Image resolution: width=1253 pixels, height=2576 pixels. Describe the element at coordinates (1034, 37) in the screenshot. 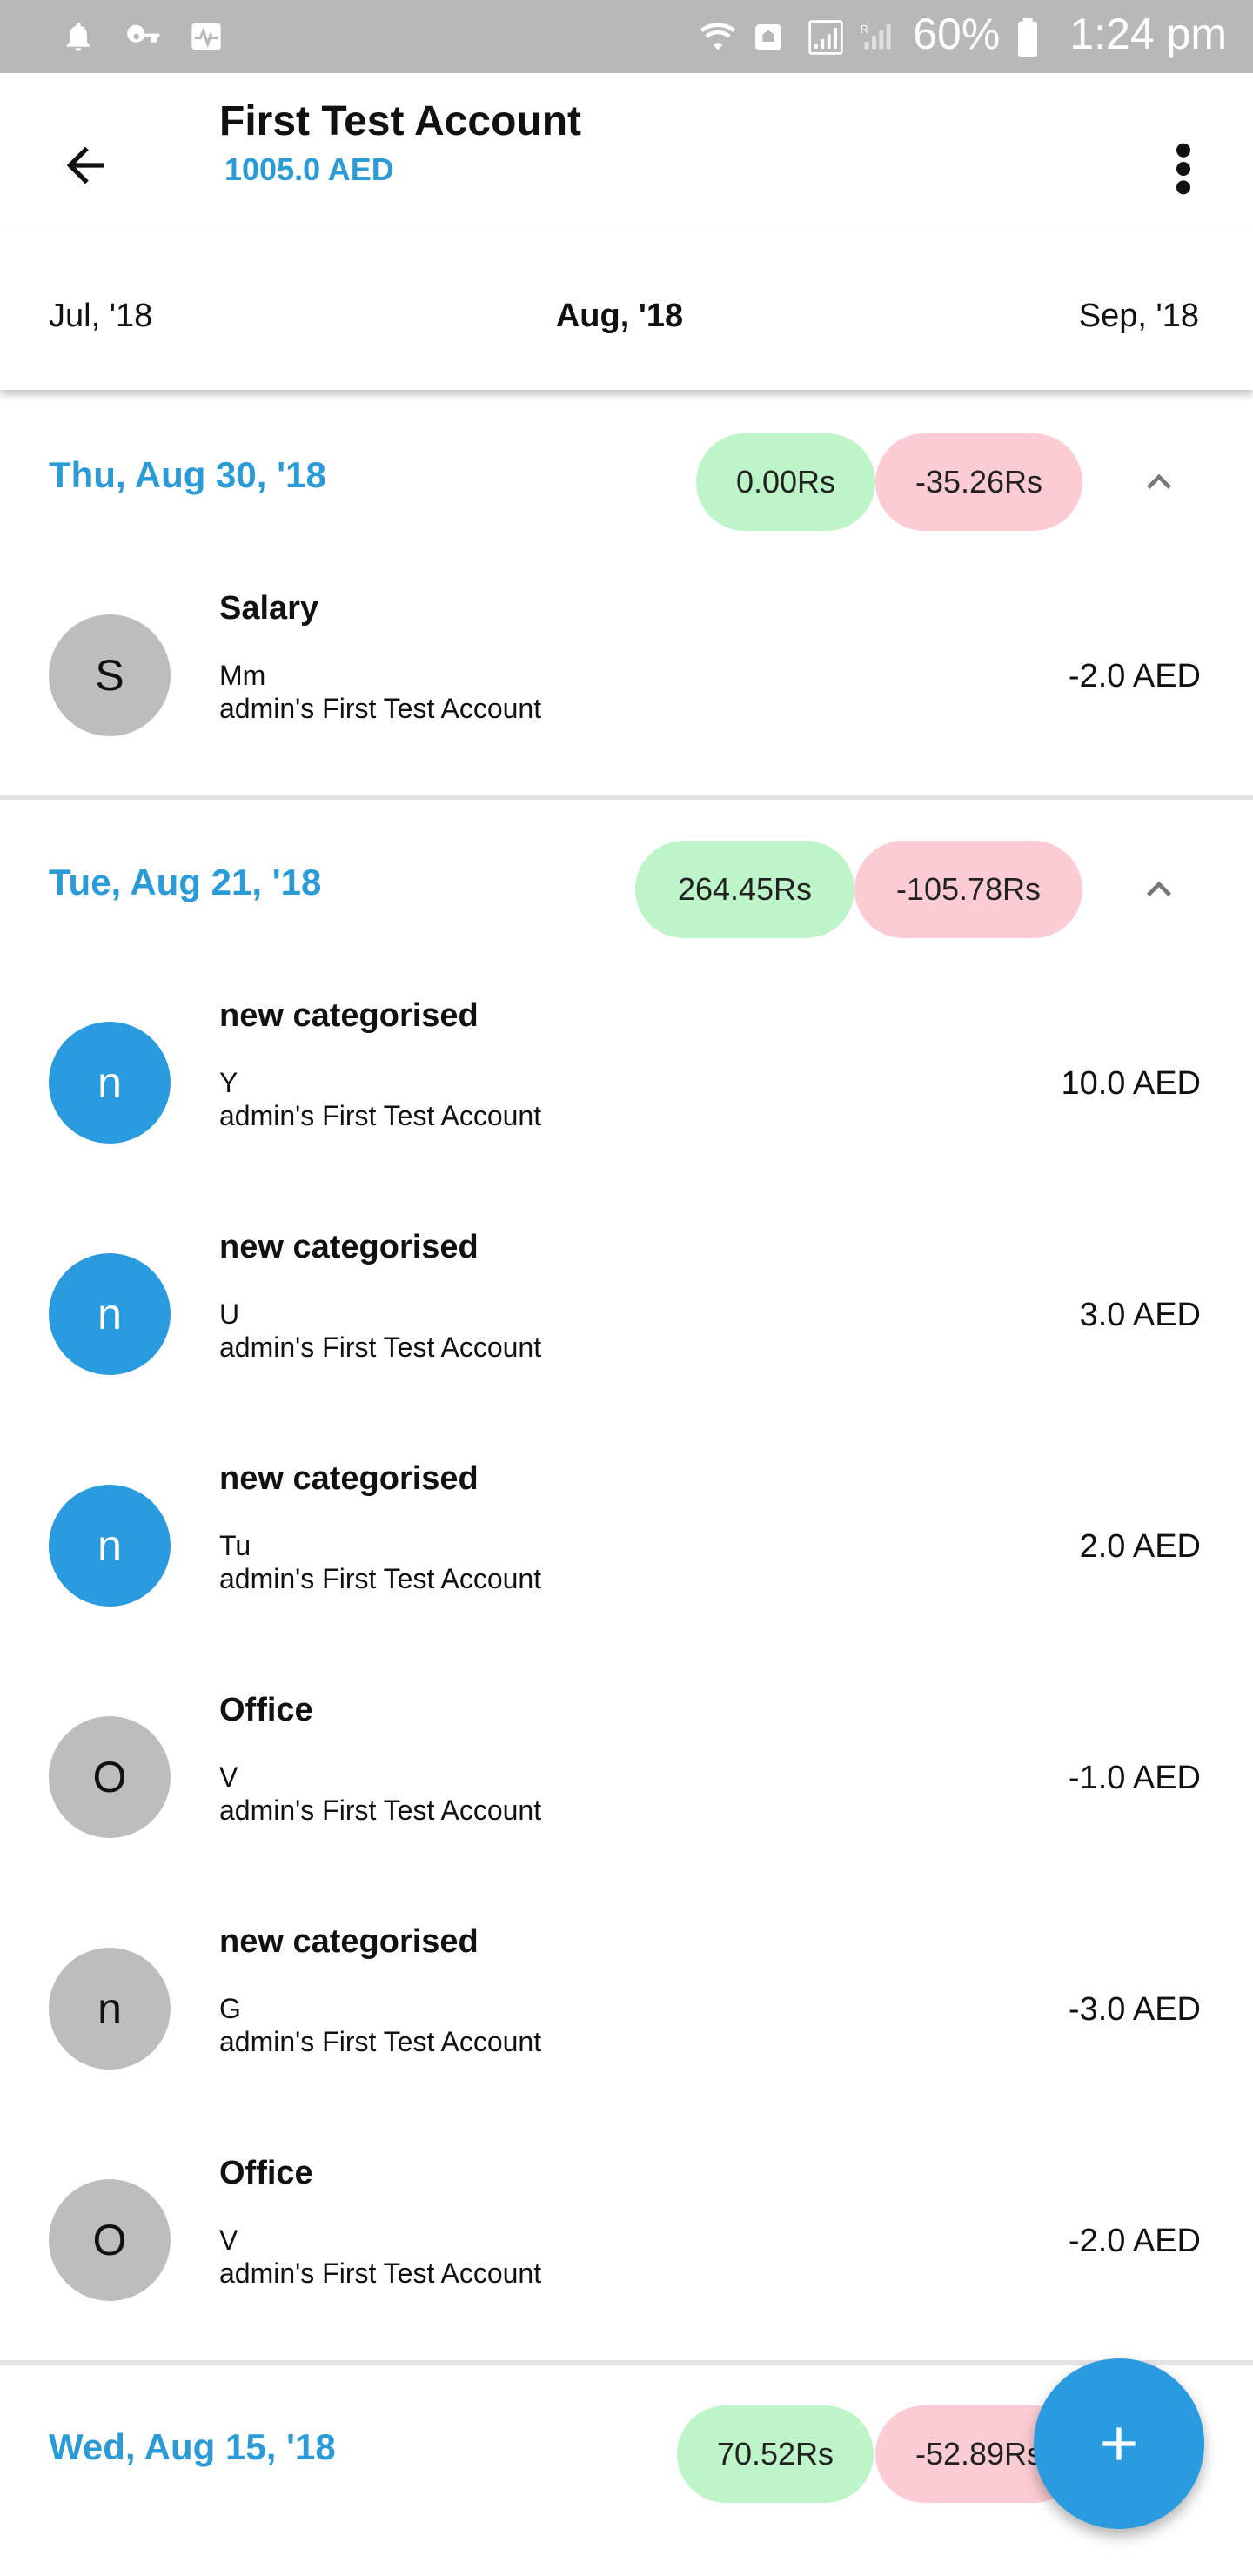

I see `battery-icon` at that location.